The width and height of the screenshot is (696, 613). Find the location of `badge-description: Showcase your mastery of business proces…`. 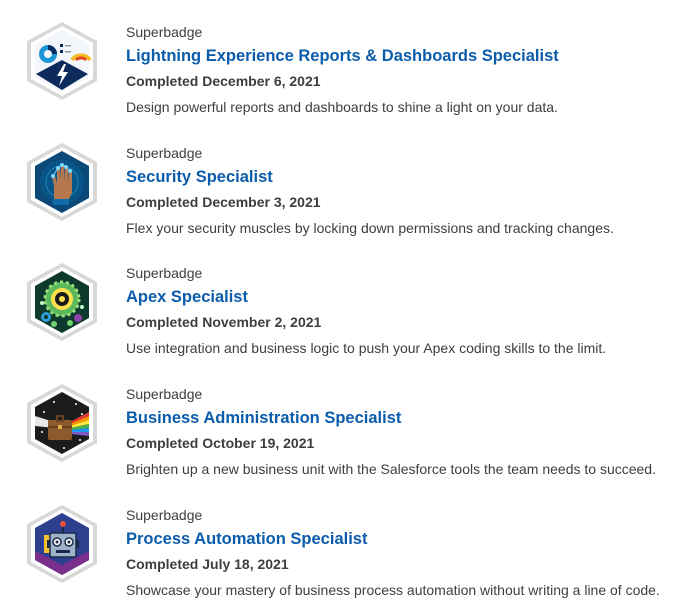

badge-description: Showcase your mastery of business proces… is located at coordinates (393, 590).